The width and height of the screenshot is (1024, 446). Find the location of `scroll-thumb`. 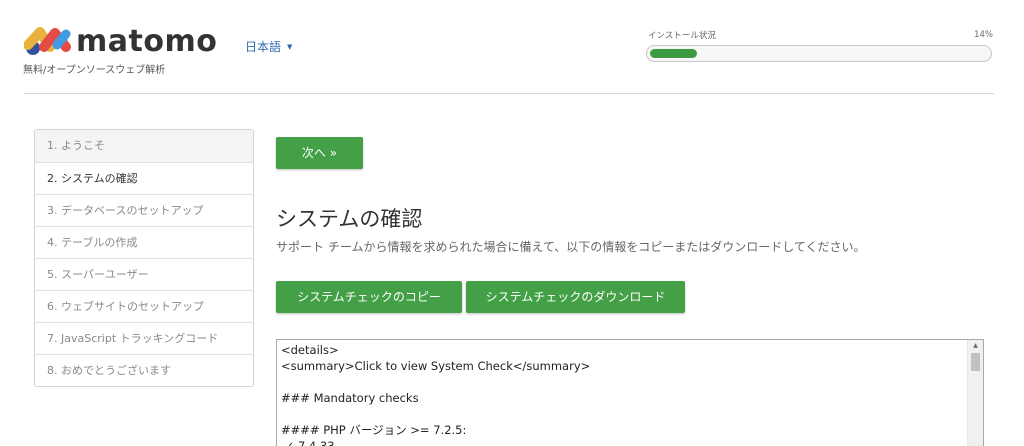

scroll-thumb is located at coordinates (975, 362).